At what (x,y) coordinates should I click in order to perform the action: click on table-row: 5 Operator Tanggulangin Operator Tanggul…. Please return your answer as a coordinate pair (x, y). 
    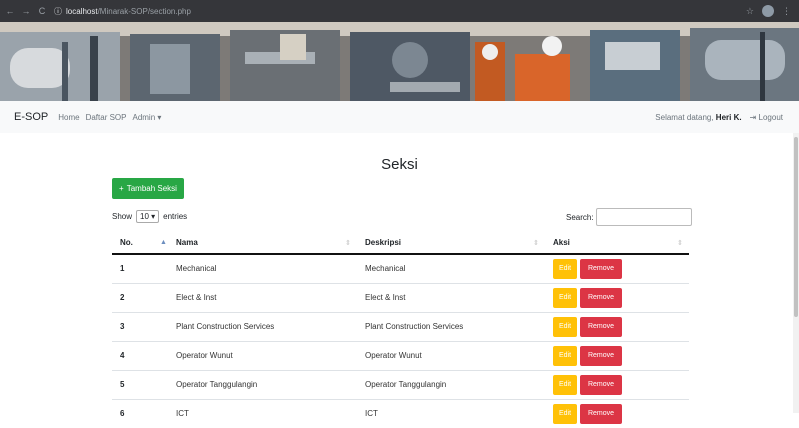
    Looking at the image, I should click on (400, 384).